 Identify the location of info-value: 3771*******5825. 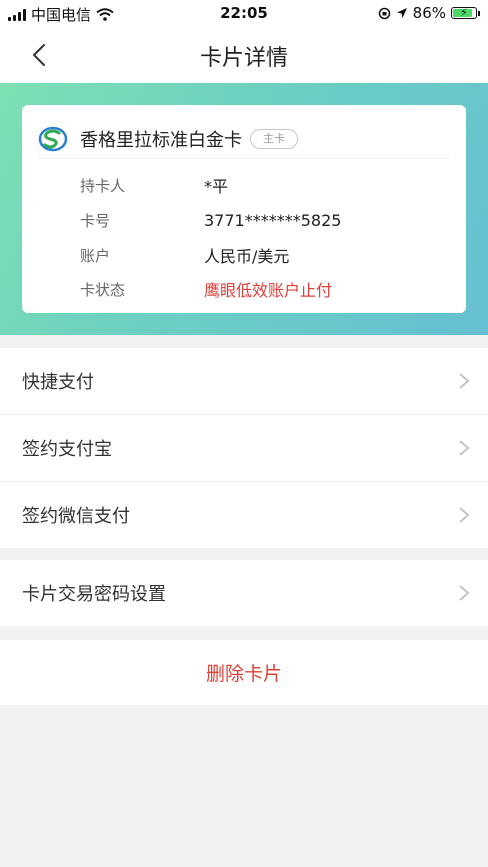
(273, 220).